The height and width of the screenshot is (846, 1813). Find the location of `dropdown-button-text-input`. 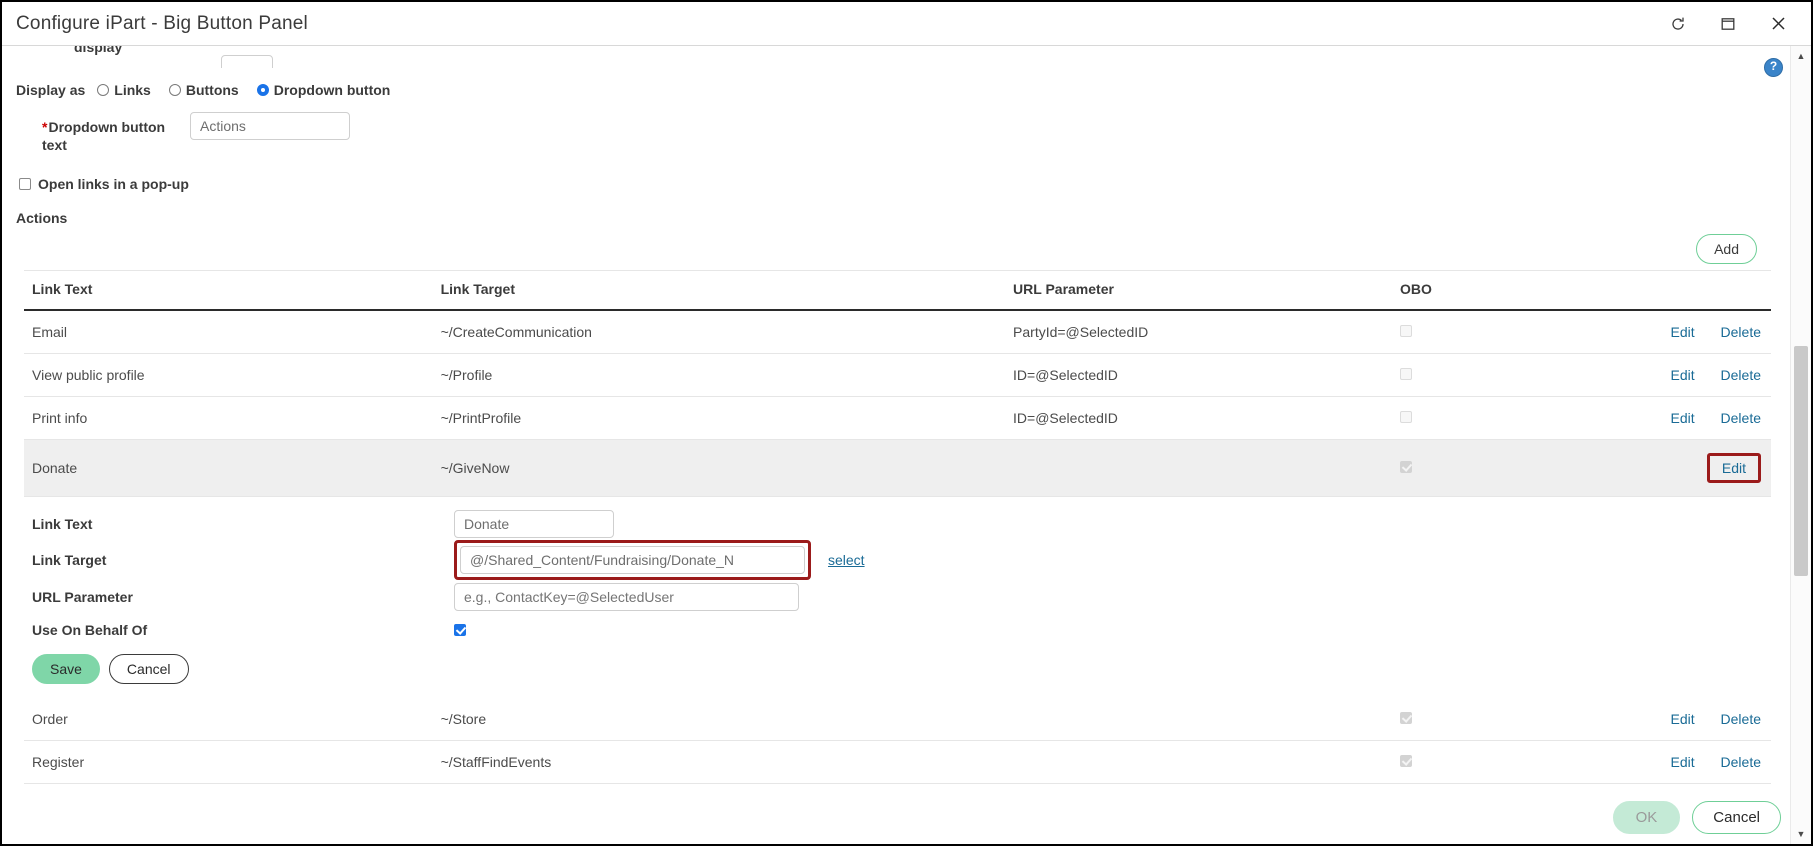

dropdown-button-text-input is located at coordinates (270, 126).